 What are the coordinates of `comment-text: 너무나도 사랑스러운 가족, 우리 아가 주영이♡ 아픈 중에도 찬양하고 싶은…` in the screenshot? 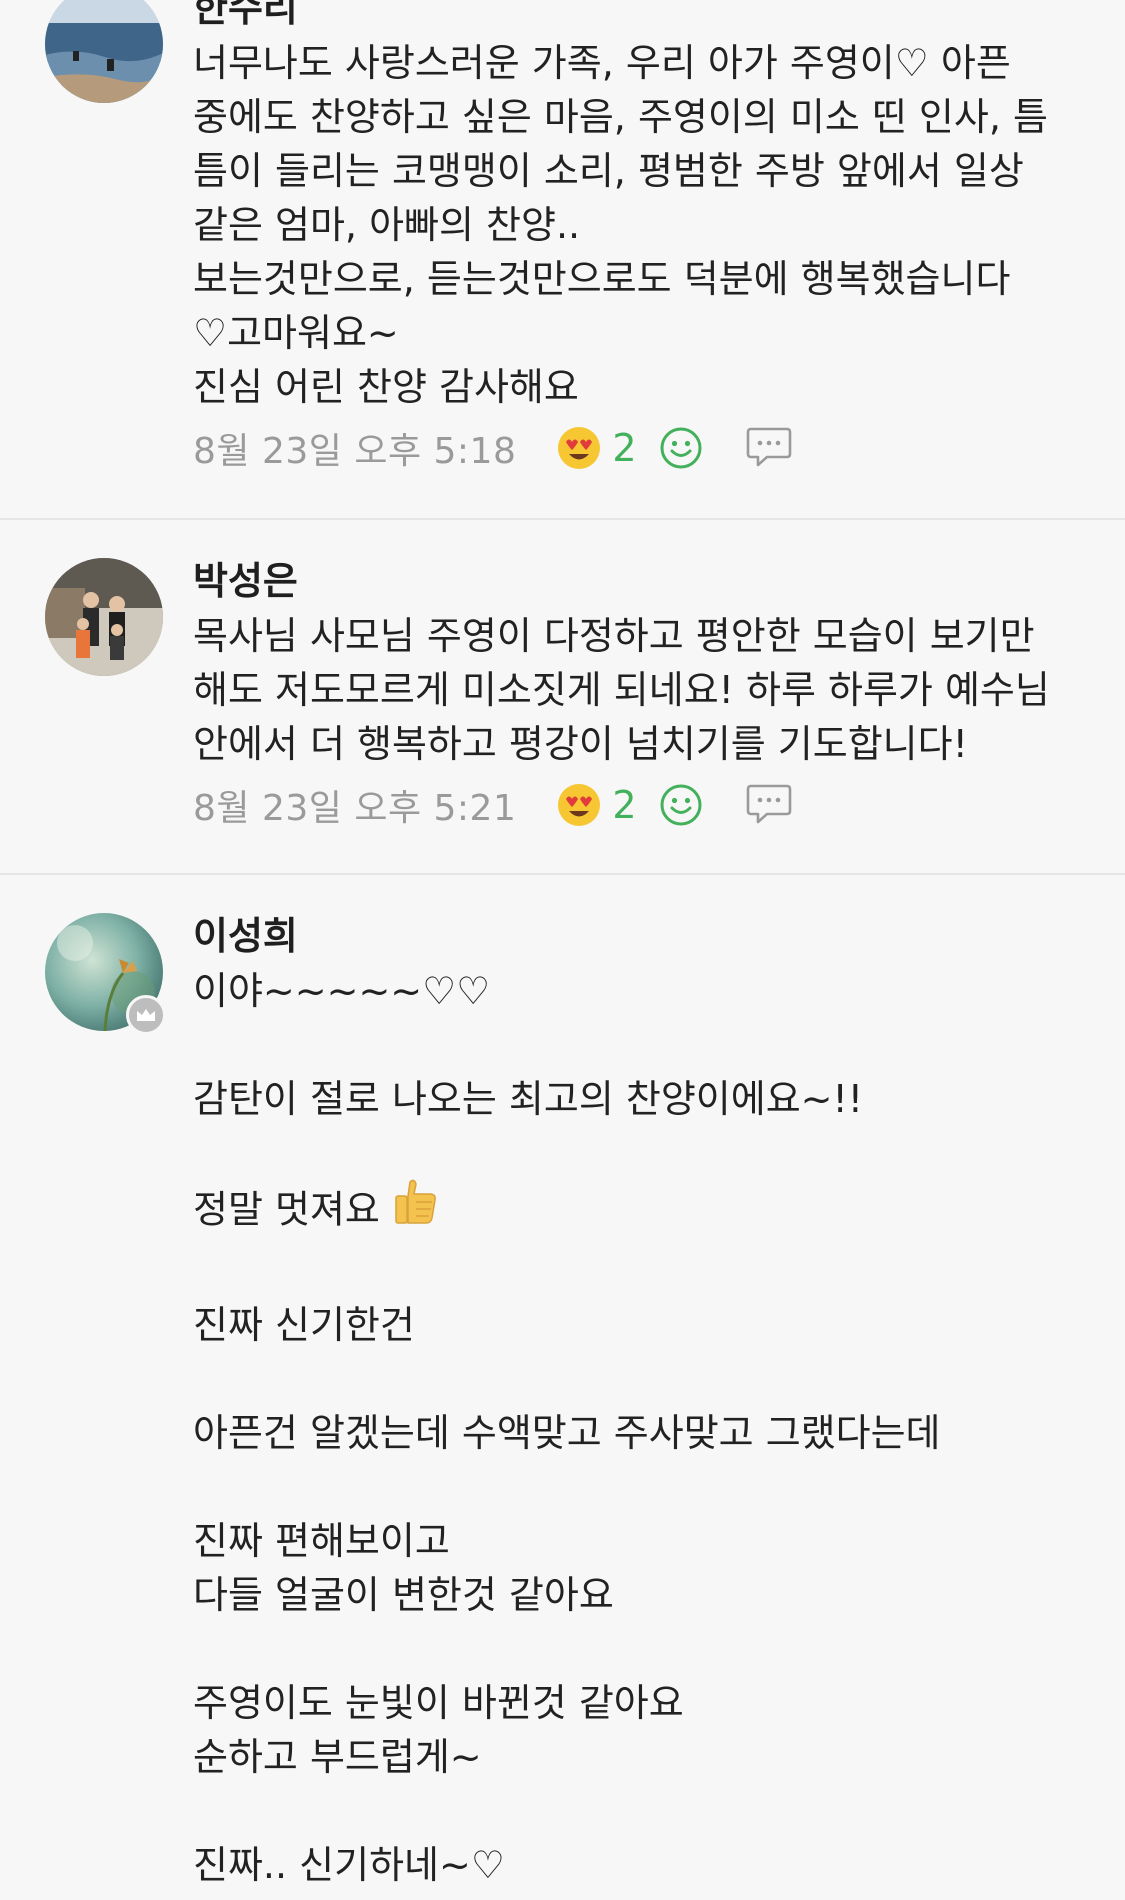 It's located at (620, 225).